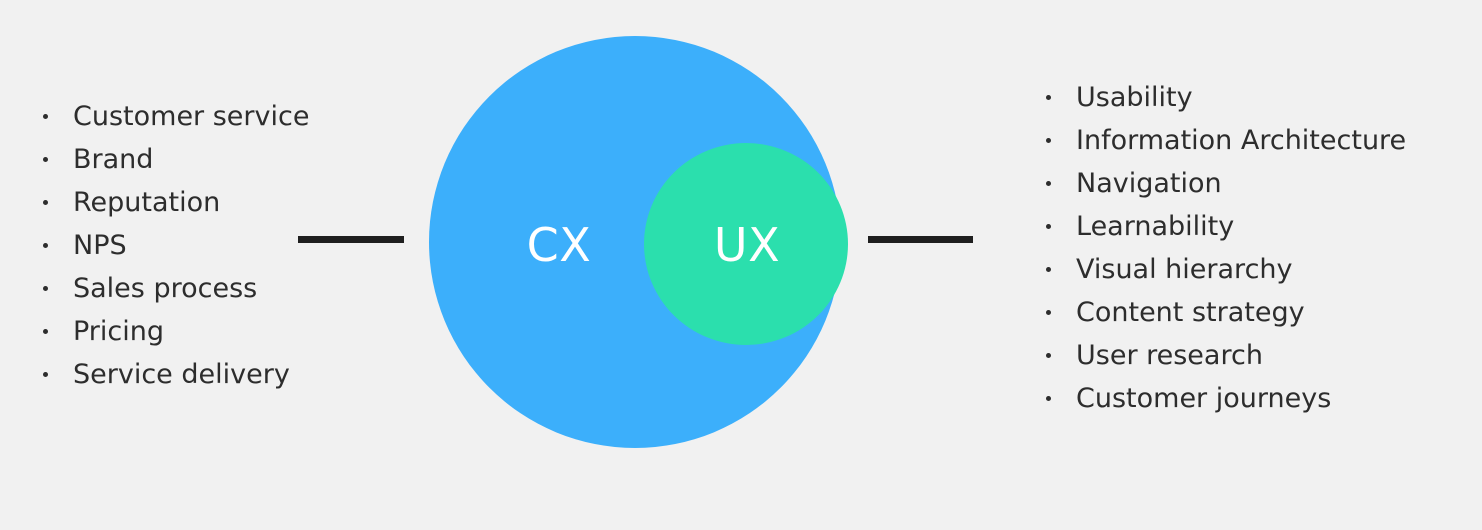 This screenshot has height=530, width=1482. Describe the element at coordinates (1169, 355) in the screenshot. I see `list-item-label: User research` at that location.